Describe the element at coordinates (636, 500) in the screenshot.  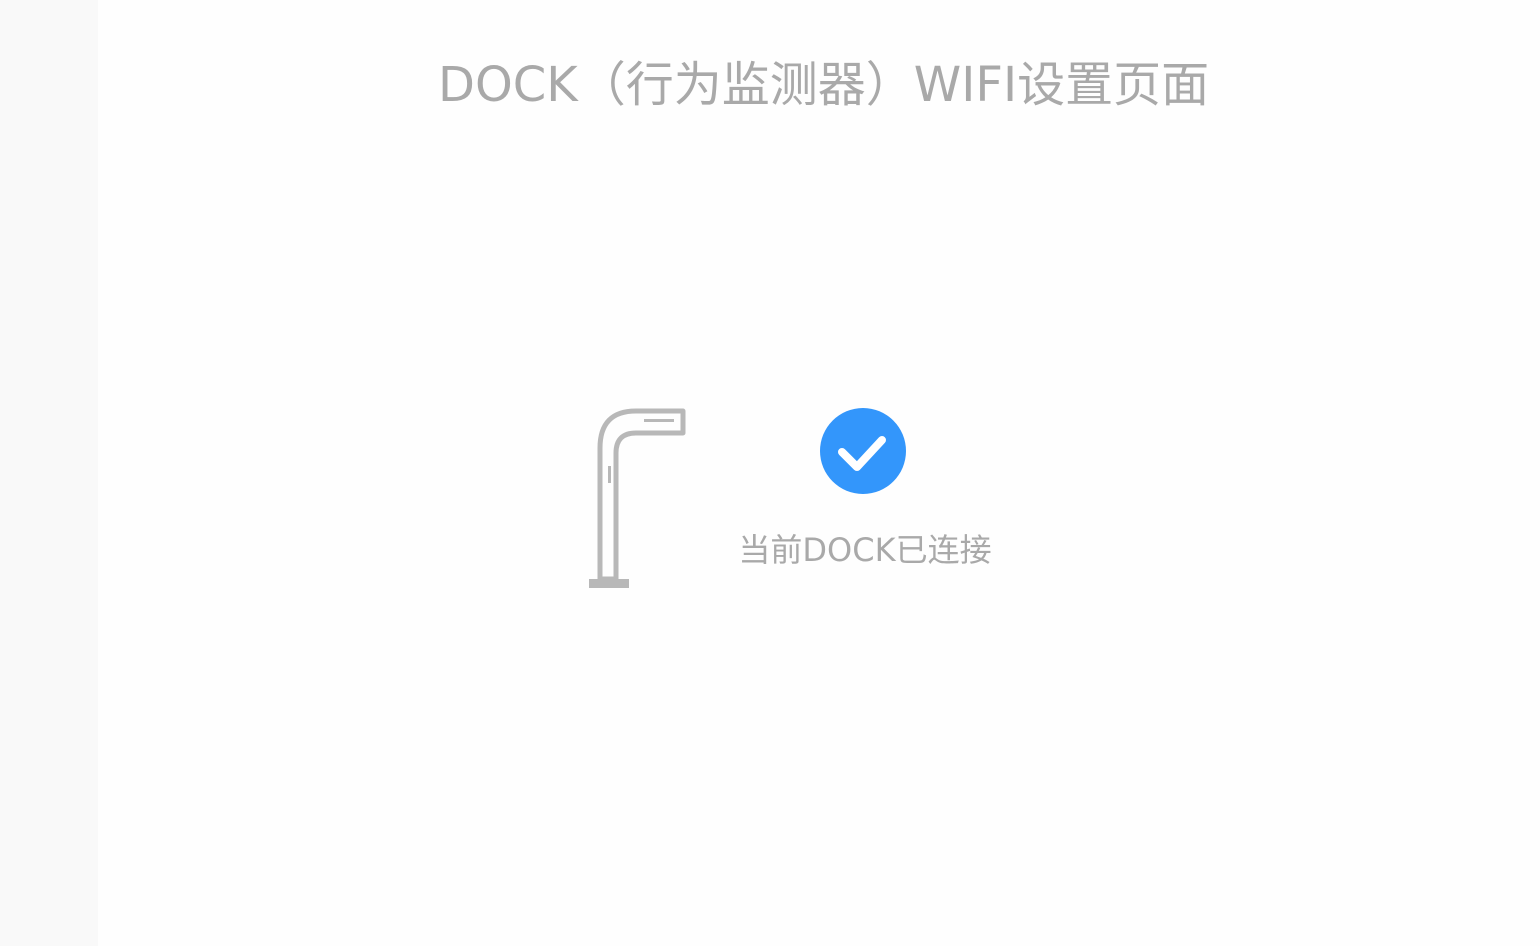
I see `dock-device-icon` at that location.